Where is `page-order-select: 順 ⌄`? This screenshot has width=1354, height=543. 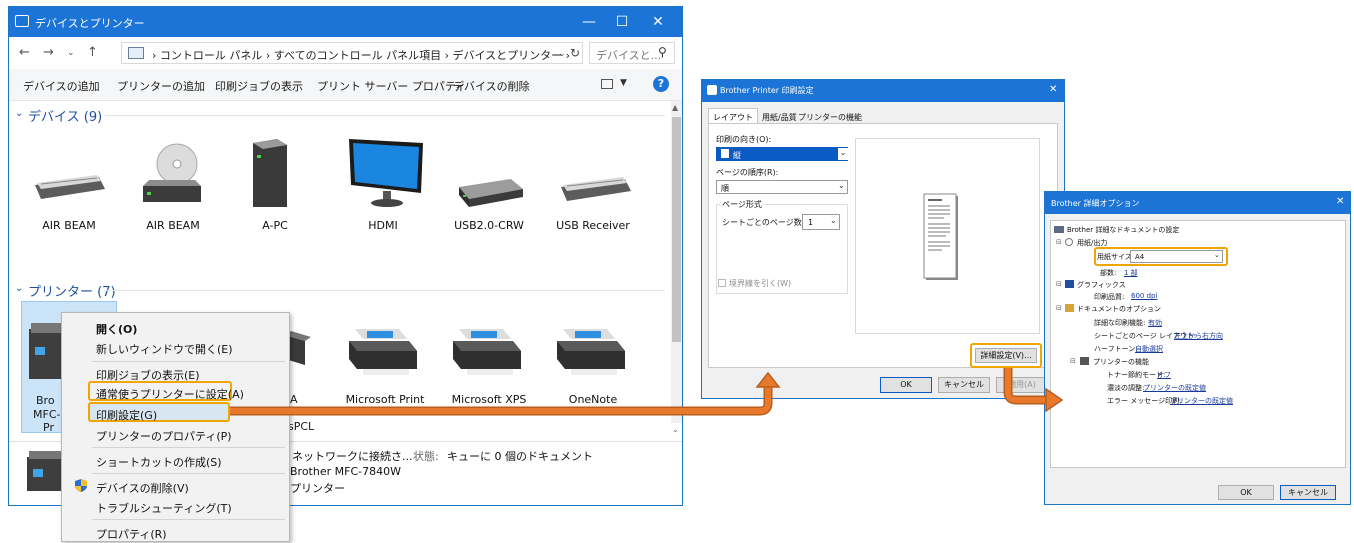
page-order-select: 順 ⌄ is located at coordinates (782, 187).